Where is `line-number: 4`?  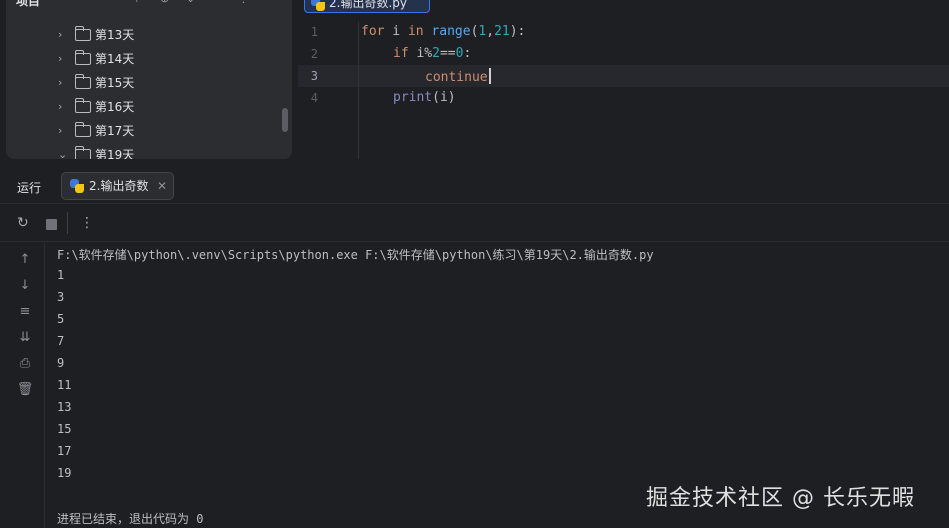 line-number: 4 is located at coordinates (314, 98).